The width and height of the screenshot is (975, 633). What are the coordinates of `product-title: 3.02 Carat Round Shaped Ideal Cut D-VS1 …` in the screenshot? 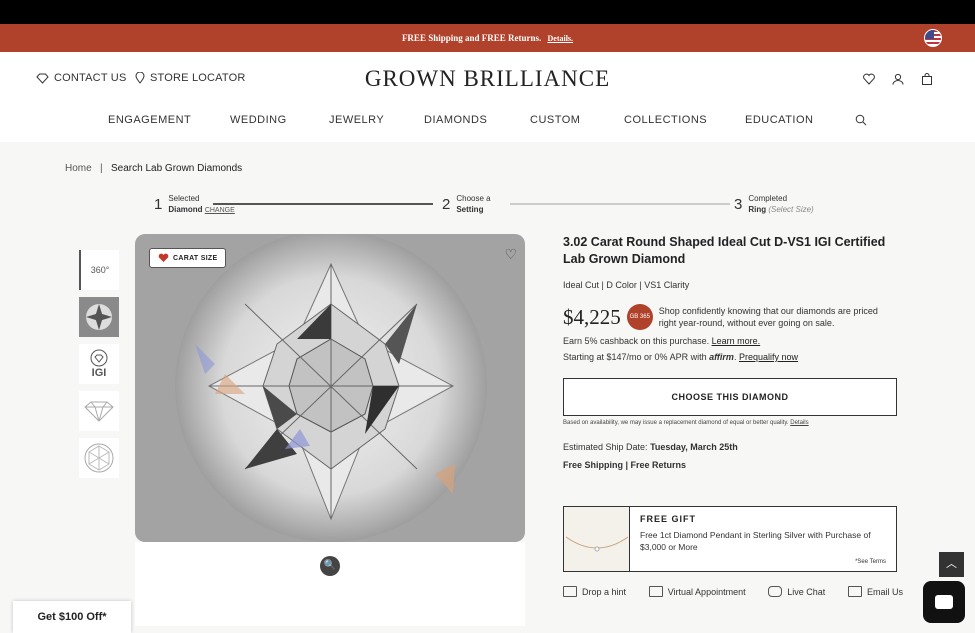 It's located at (724, 250).